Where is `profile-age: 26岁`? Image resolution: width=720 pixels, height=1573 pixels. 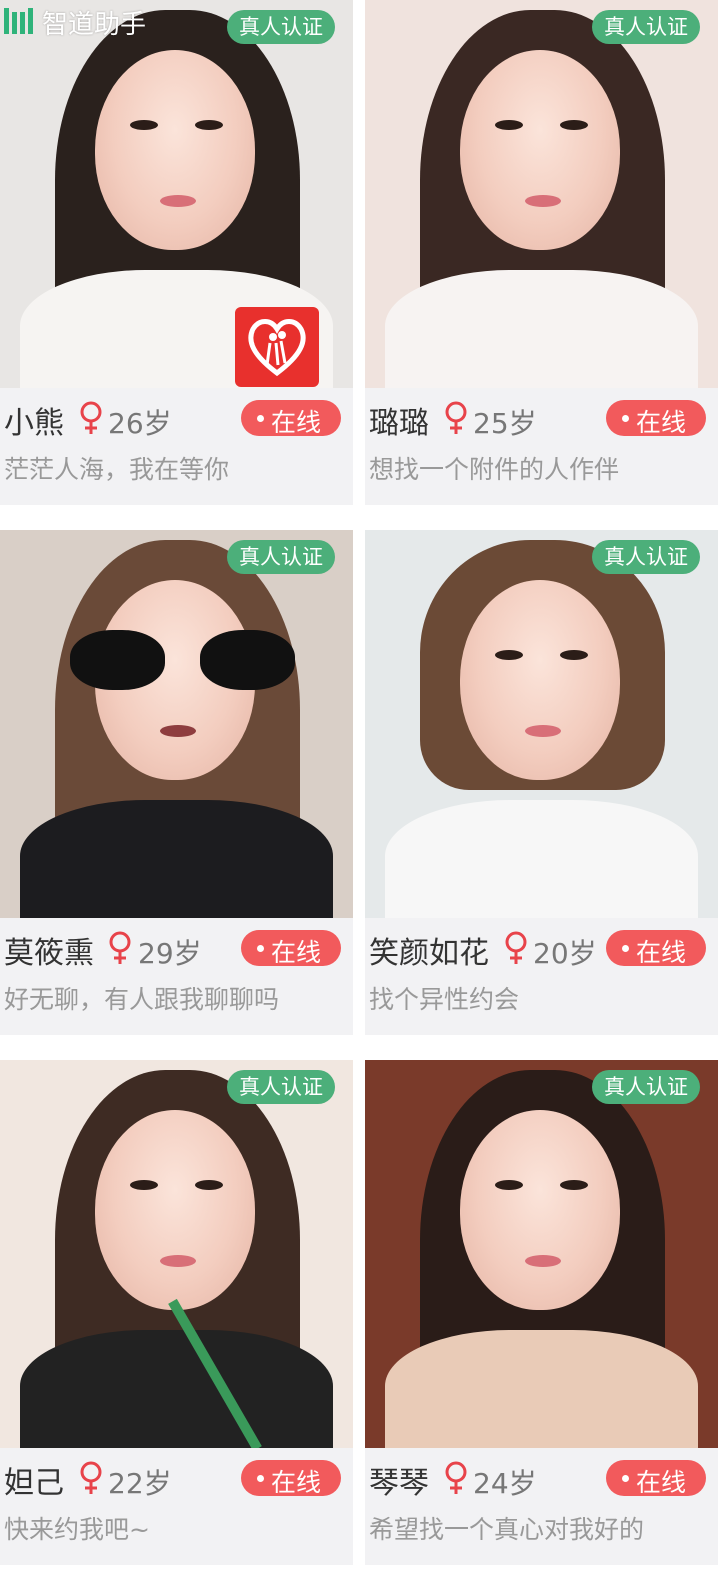
profile-age: 26岁 is located at coordinates (140, 423).